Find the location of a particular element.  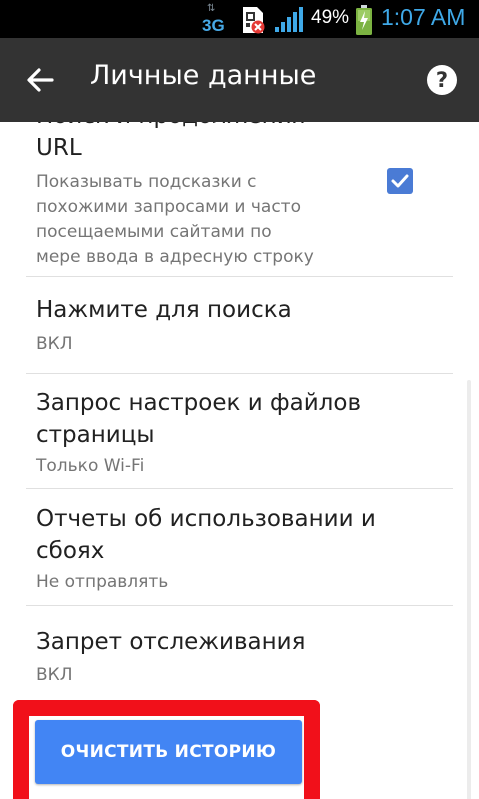

toolbar: Личные данные ? is located at coordinates (239, 80).